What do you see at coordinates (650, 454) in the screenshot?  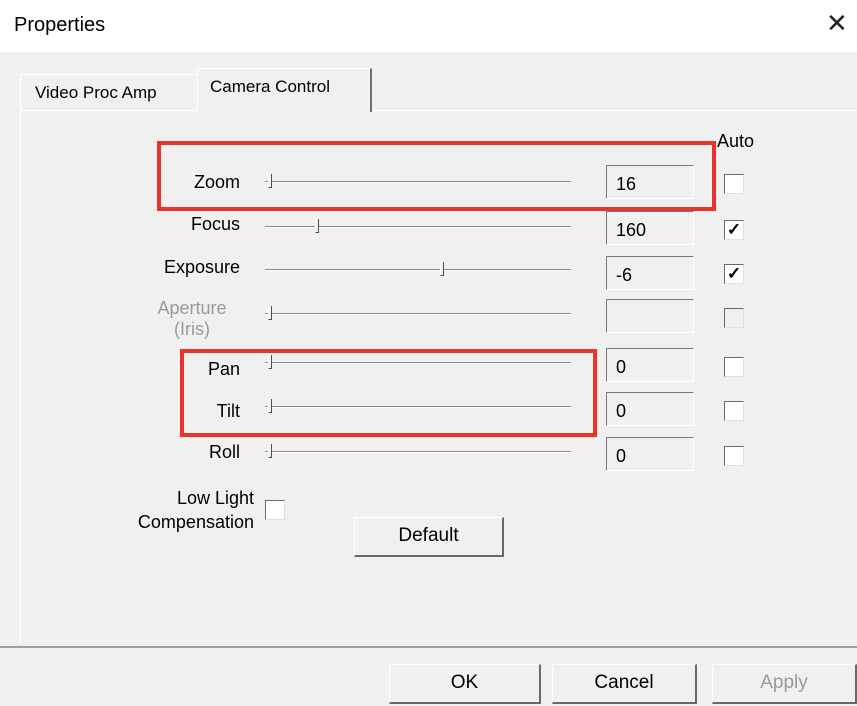 I see `roll-value-field: 0` at bounding box center [650, 454].